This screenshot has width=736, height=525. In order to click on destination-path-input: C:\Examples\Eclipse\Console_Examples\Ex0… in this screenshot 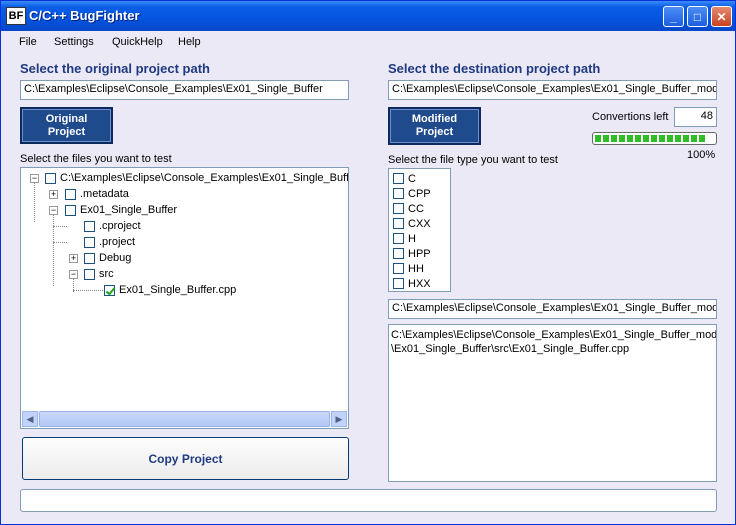, I will do `click(552, 90)`.